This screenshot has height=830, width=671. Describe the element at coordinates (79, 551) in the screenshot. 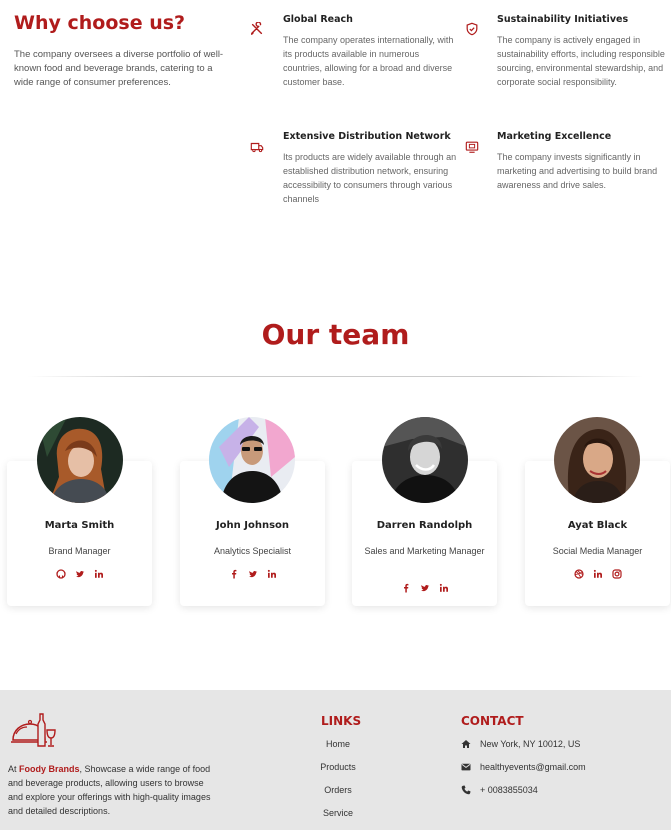

I see `member-role: Brand Manager` at that location.